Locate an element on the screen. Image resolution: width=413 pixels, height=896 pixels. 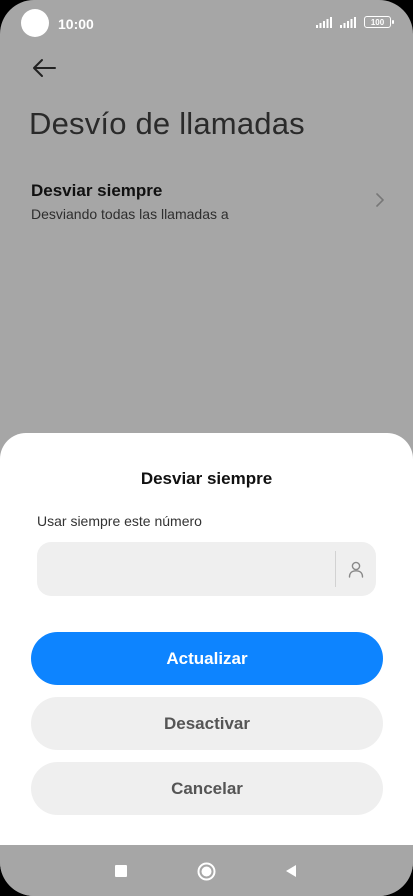
recents-button is located at coordinates (121, 871).